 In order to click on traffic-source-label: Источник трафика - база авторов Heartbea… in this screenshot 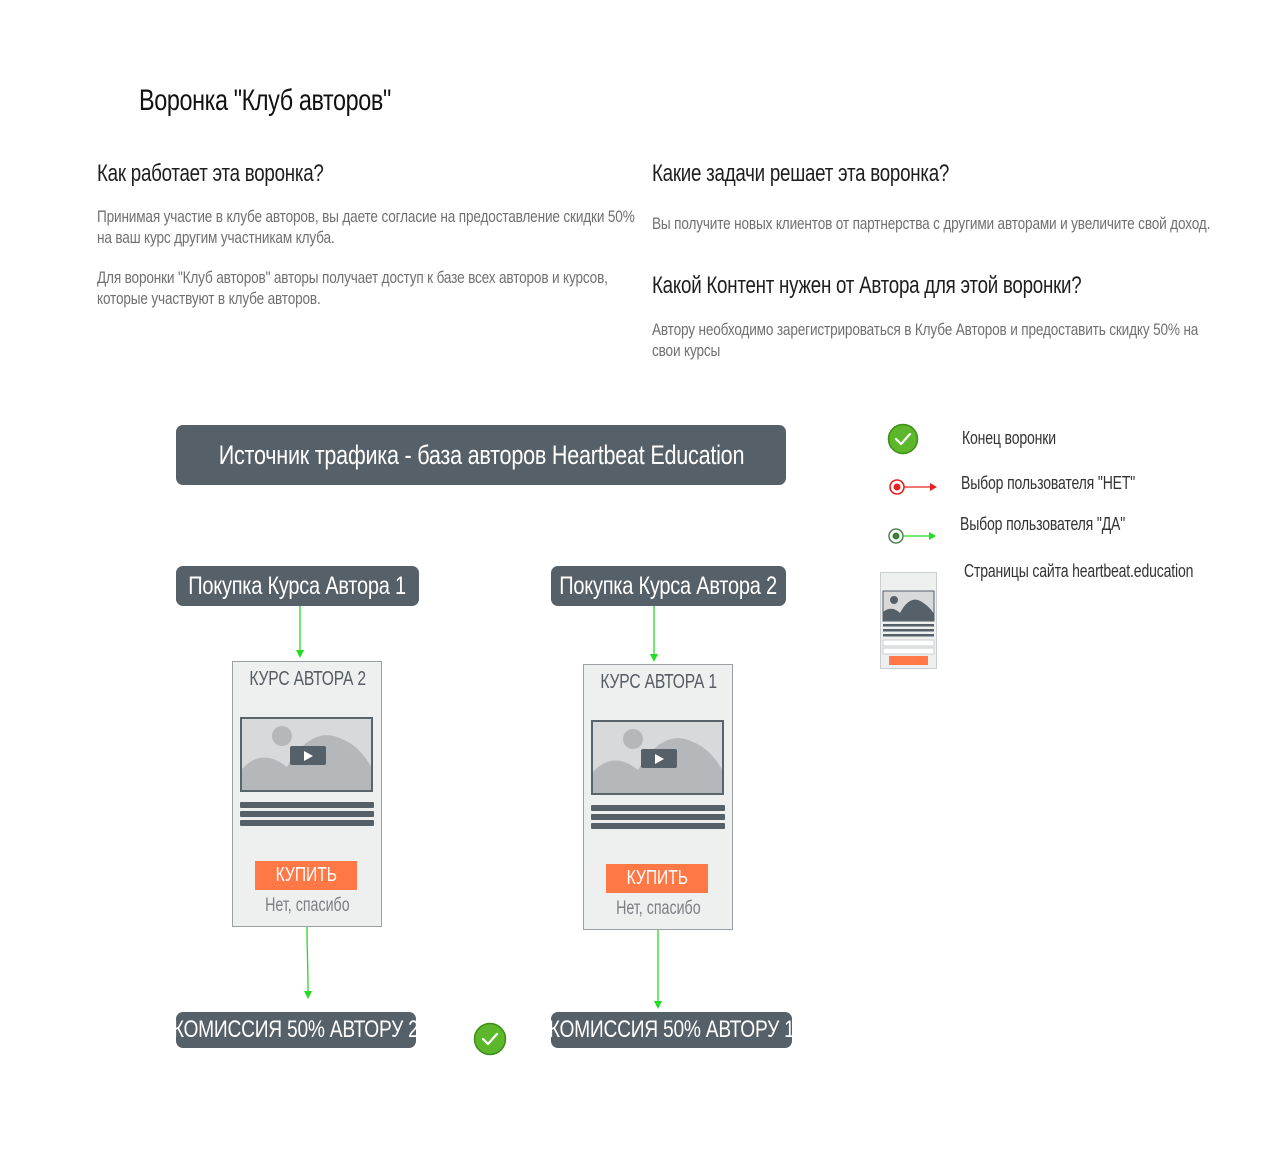, I will do `click(481, 454)`.